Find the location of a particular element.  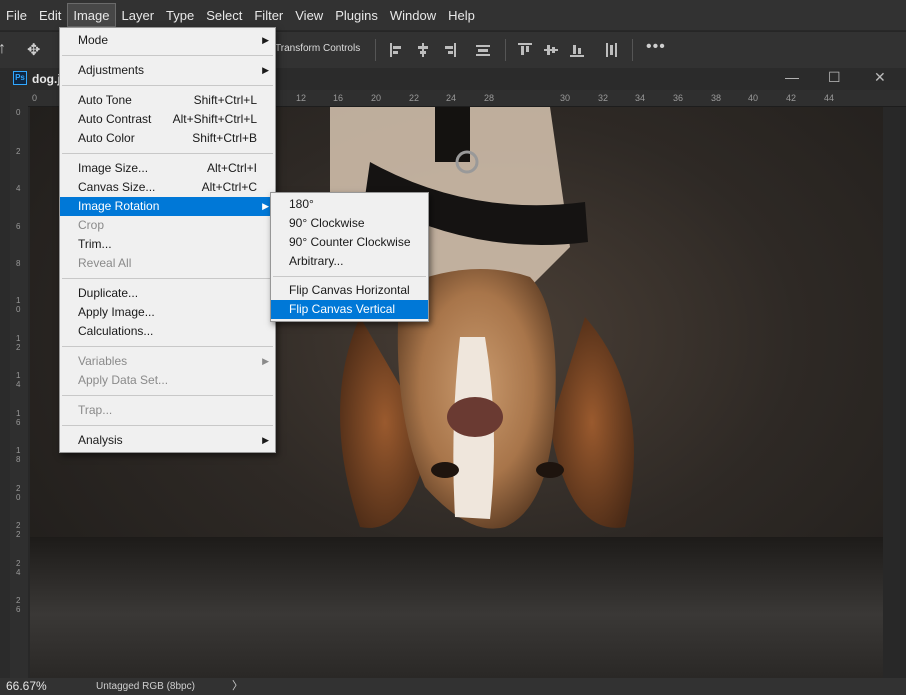

menu-item-rotate-180: 180° is located at coordinates (349, 204).